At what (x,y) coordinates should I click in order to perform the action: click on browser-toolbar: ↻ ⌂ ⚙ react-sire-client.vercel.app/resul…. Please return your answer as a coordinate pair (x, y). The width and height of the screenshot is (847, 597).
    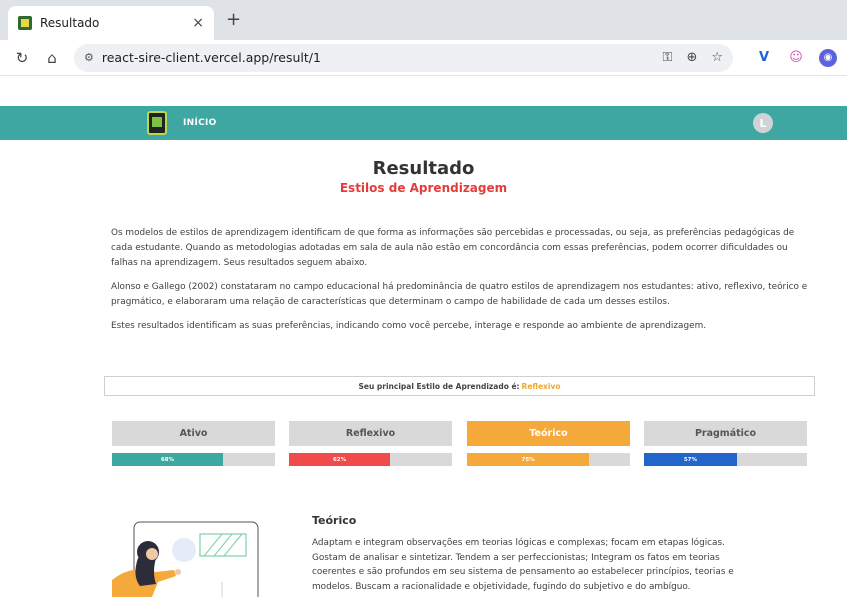
    Looking at the image, I should click on (423, 58).